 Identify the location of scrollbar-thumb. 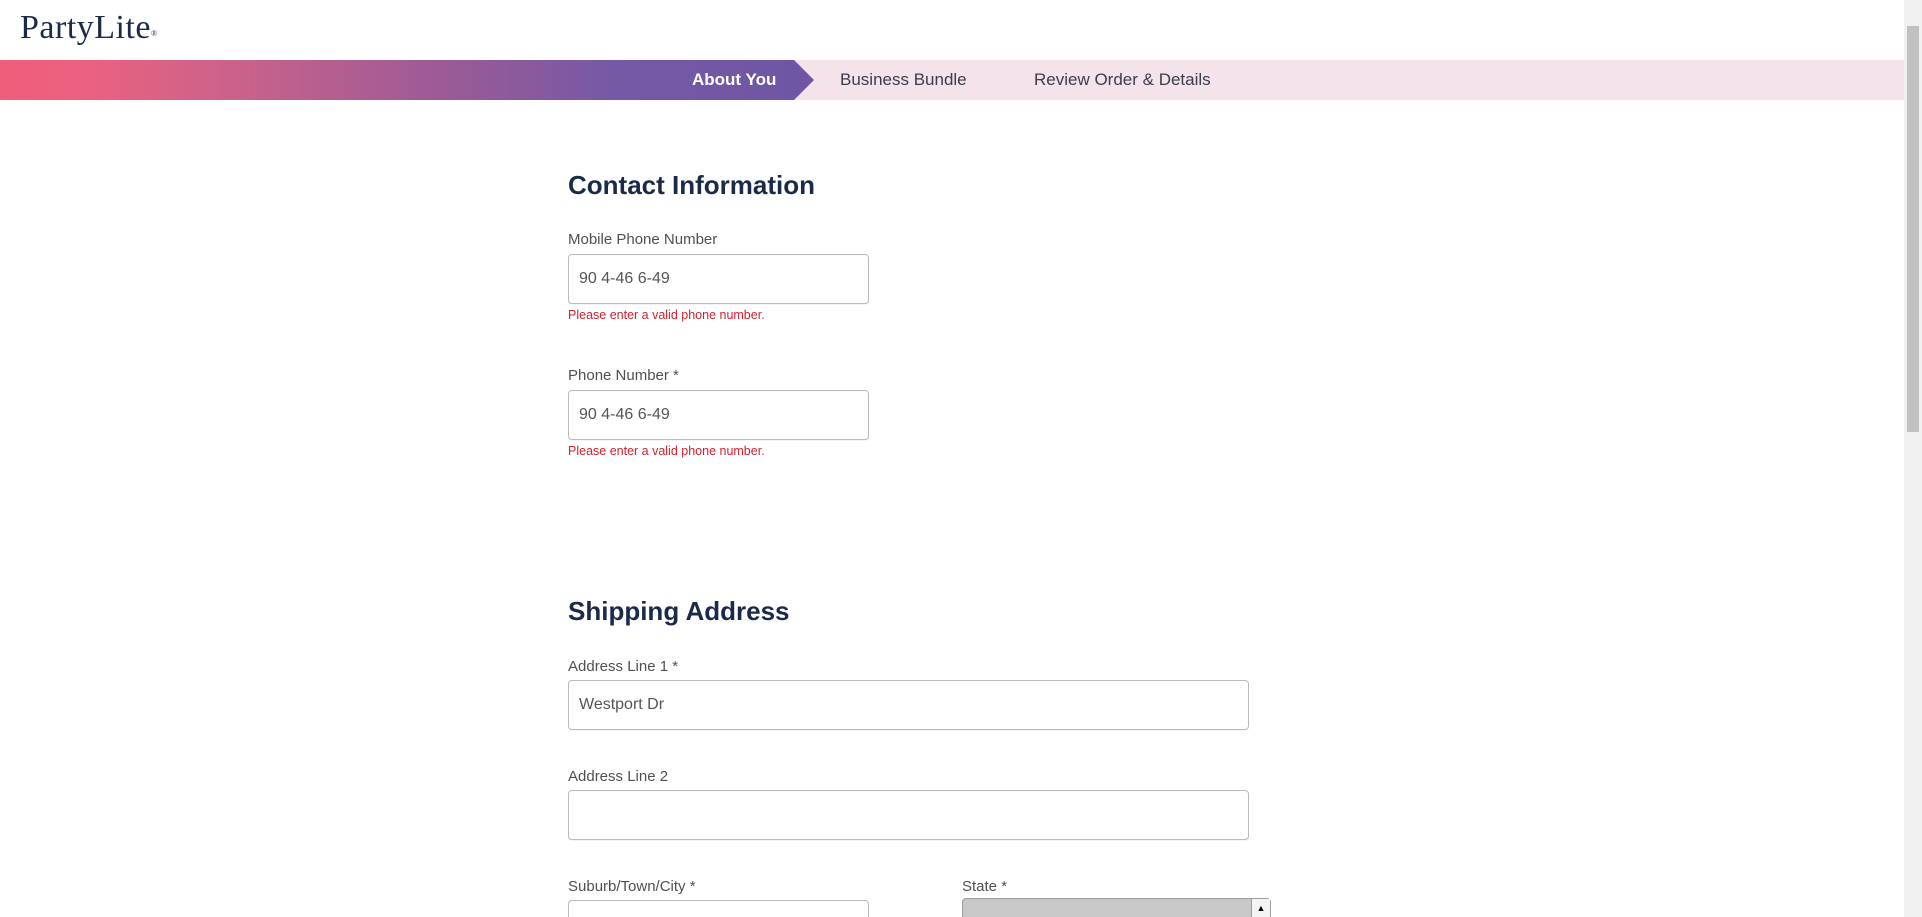
(1913, 229).